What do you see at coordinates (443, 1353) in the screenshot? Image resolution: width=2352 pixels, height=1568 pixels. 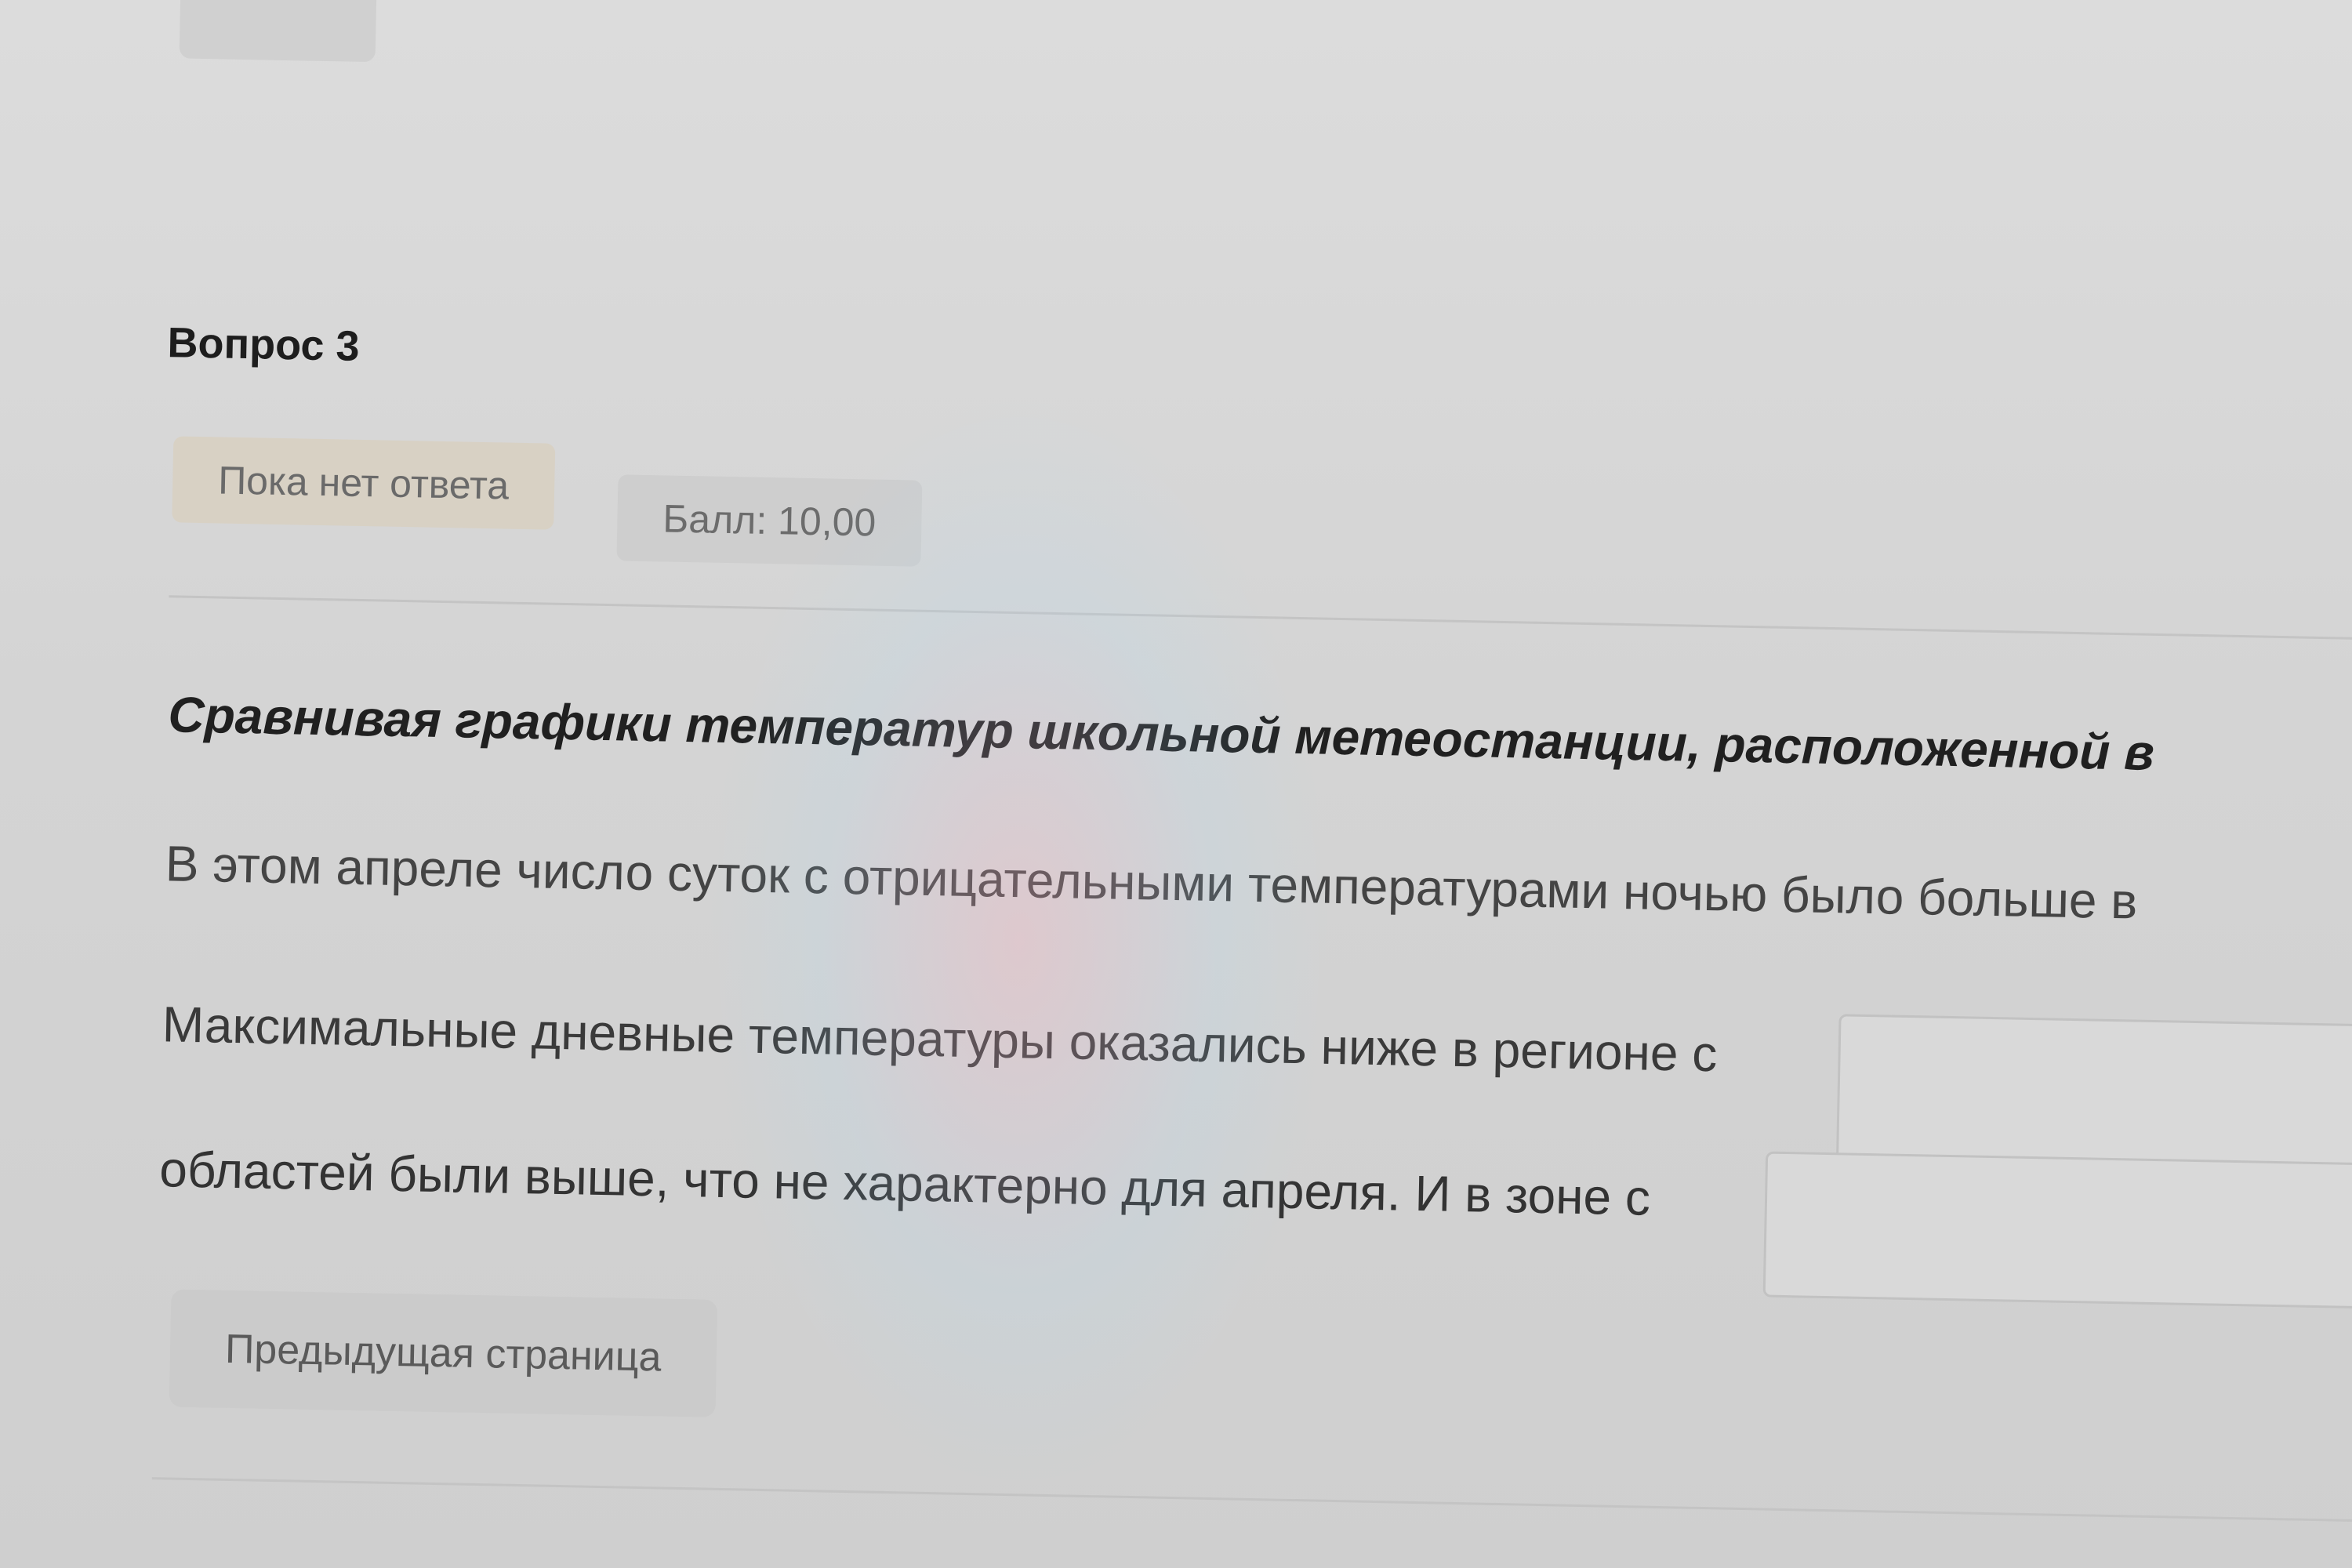 I see `previous-page-button: Предыдущая страница` at bounding box center [443, 1353].